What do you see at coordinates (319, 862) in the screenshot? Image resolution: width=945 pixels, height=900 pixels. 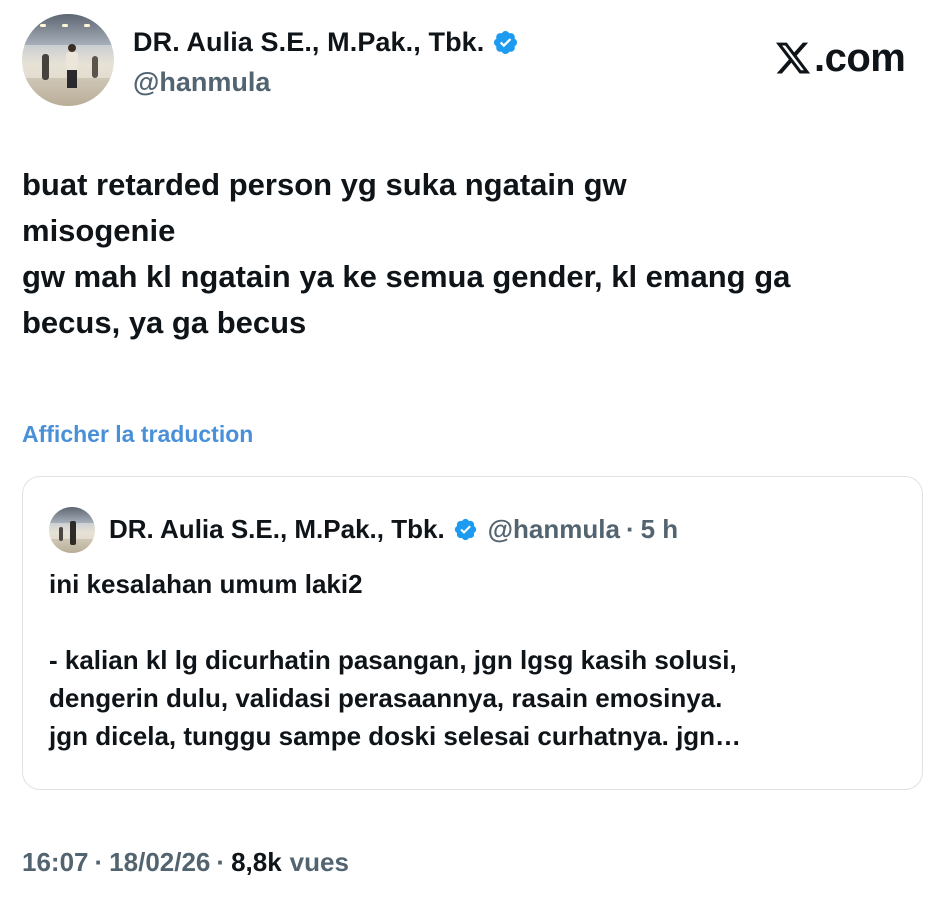 I see `views-label: vues` at bounding box center [319, 862].